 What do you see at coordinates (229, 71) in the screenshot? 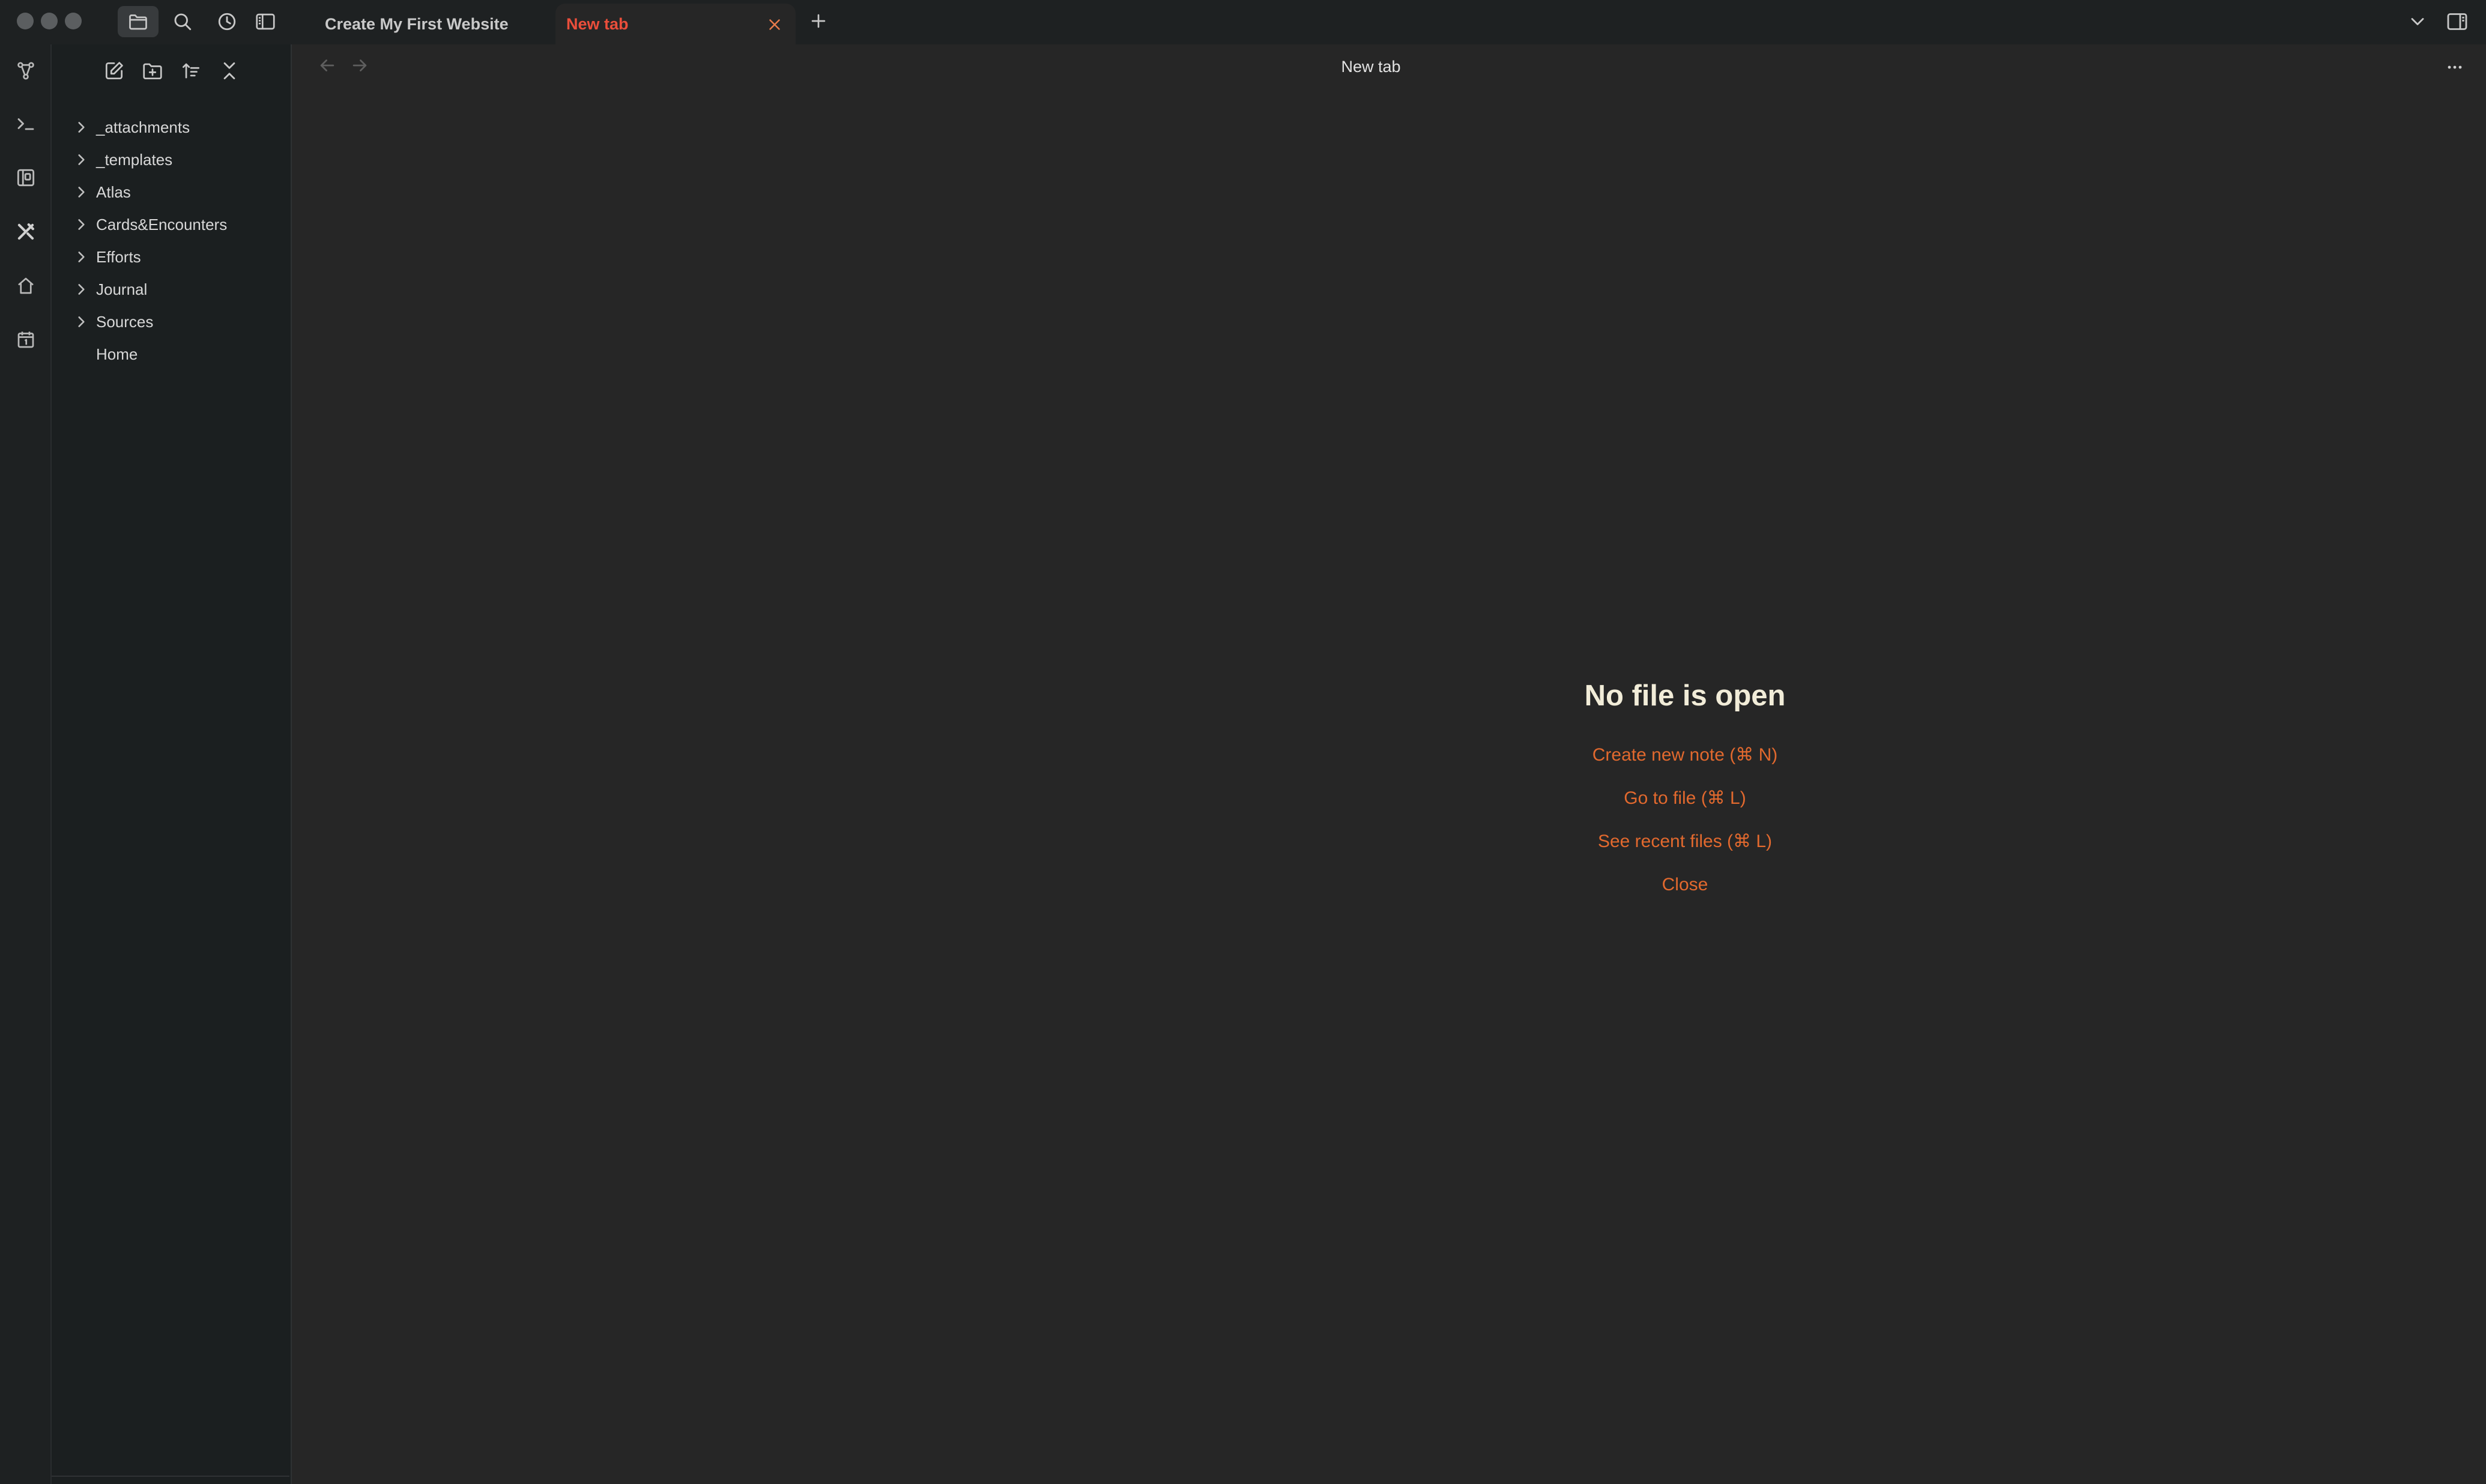
I see `collapse-all-icon` at bounding box center [229, 71].